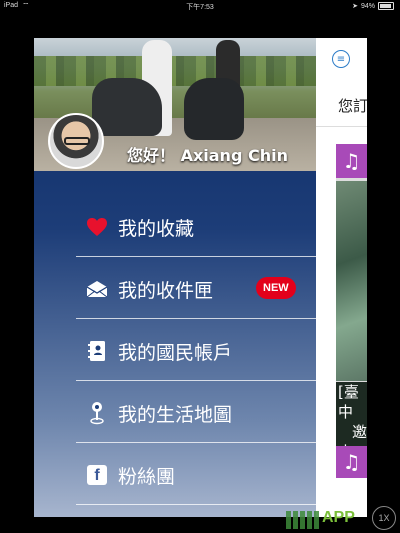  What do you see at coordinates (367, 6) in the screenshot?
I see `battery-percent: 94%` at bounding box center [367, 6].